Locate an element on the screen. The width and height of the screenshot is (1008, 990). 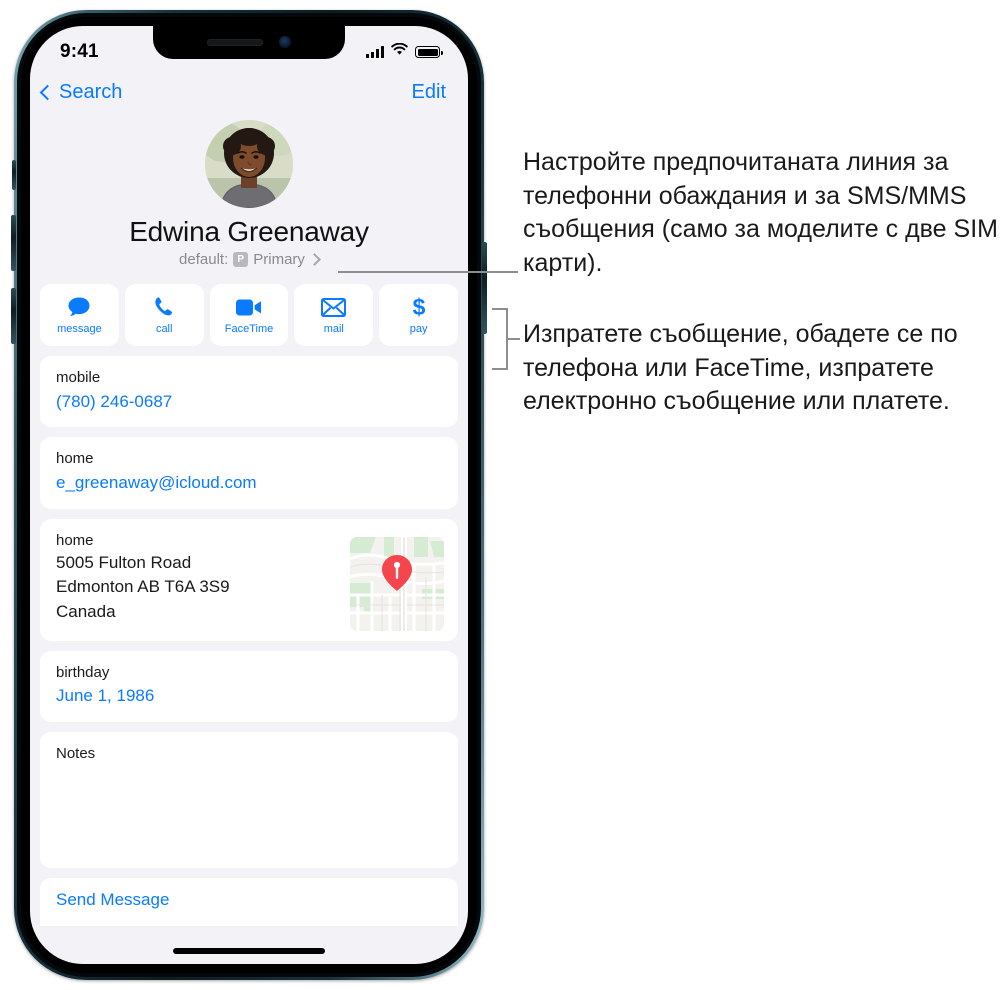
status-bar-indicators is located at coordinates (404, 51).